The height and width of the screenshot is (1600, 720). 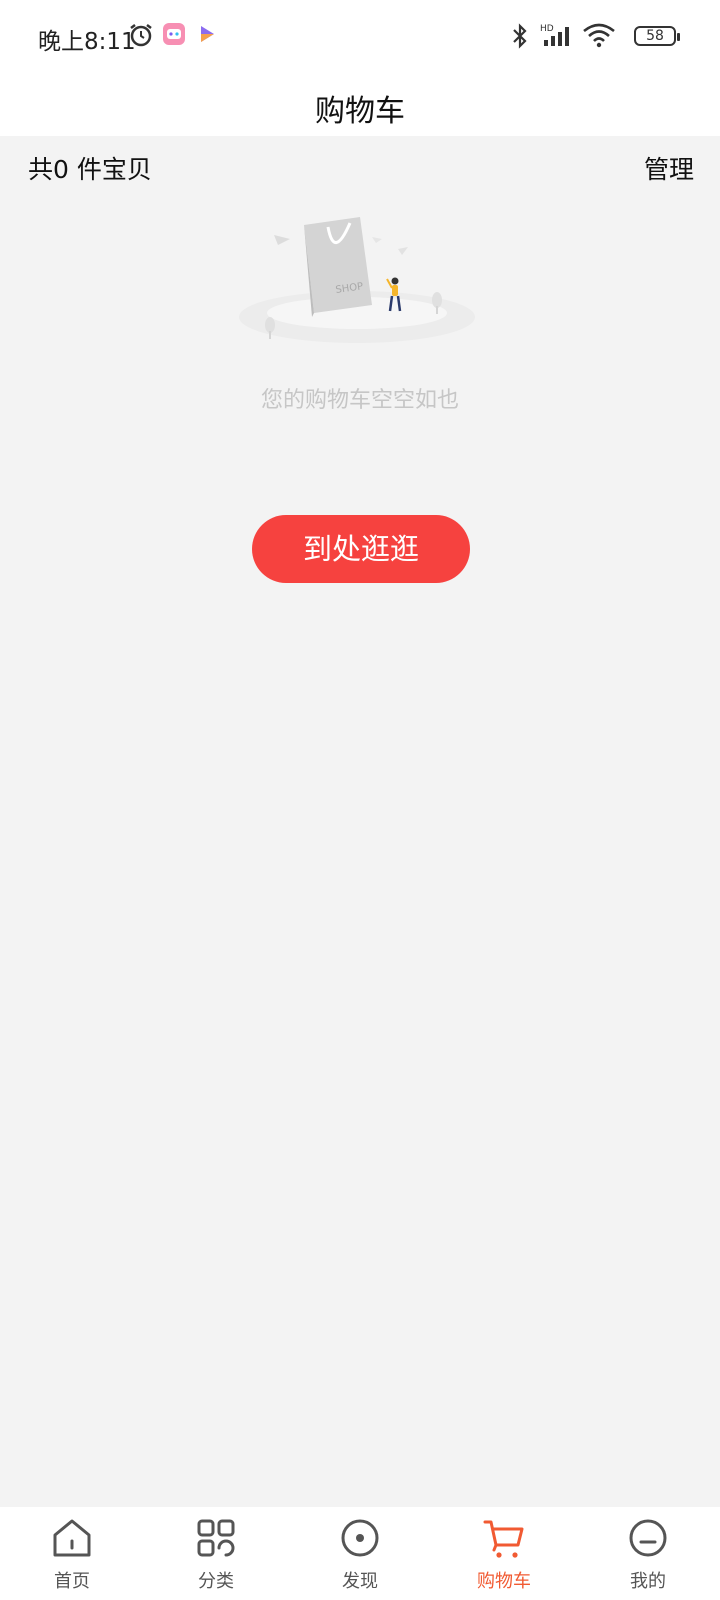 I want to click on page-title: 购物车, so click(x=360, y=111).